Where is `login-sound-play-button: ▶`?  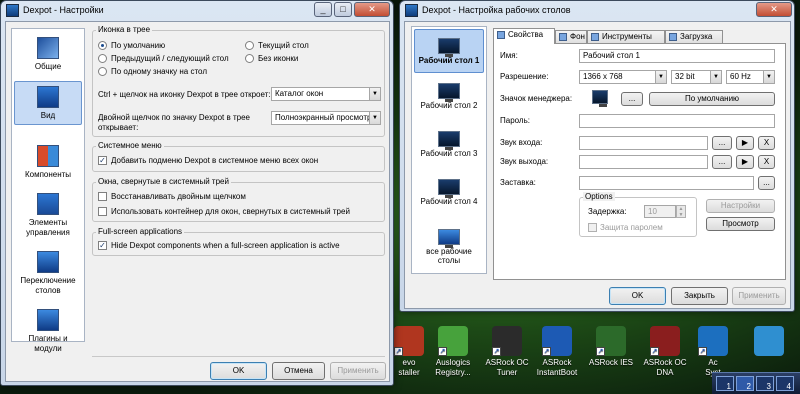 login-sound-play-button: ▶ is located at coordinates (745, 143).